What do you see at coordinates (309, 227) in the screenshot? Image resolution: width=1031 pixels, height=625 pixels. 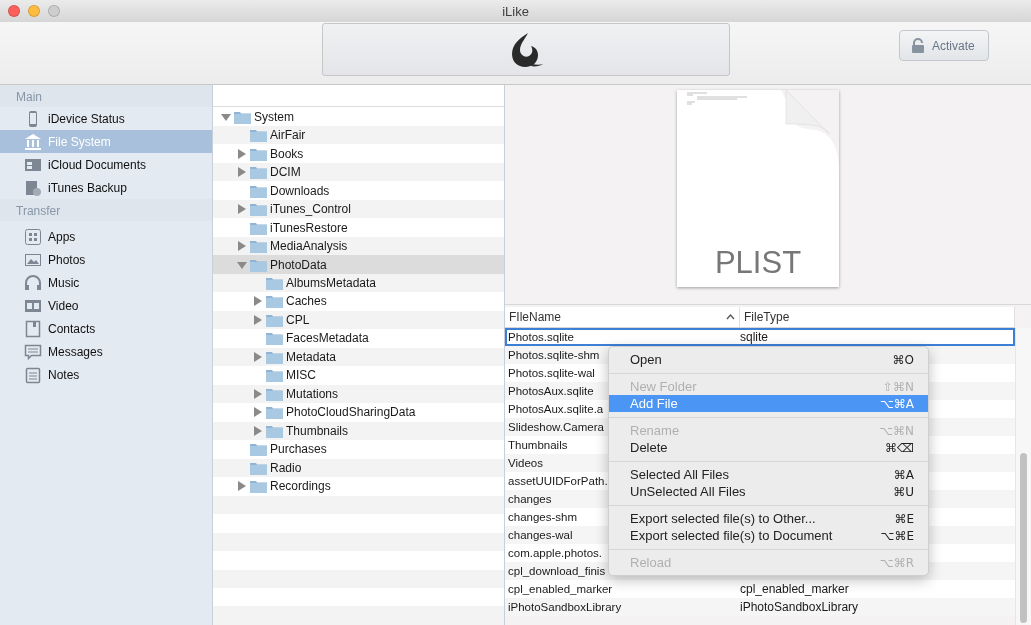 I see `folder-label: iTunesRestore` at bounding box center [309, 227].